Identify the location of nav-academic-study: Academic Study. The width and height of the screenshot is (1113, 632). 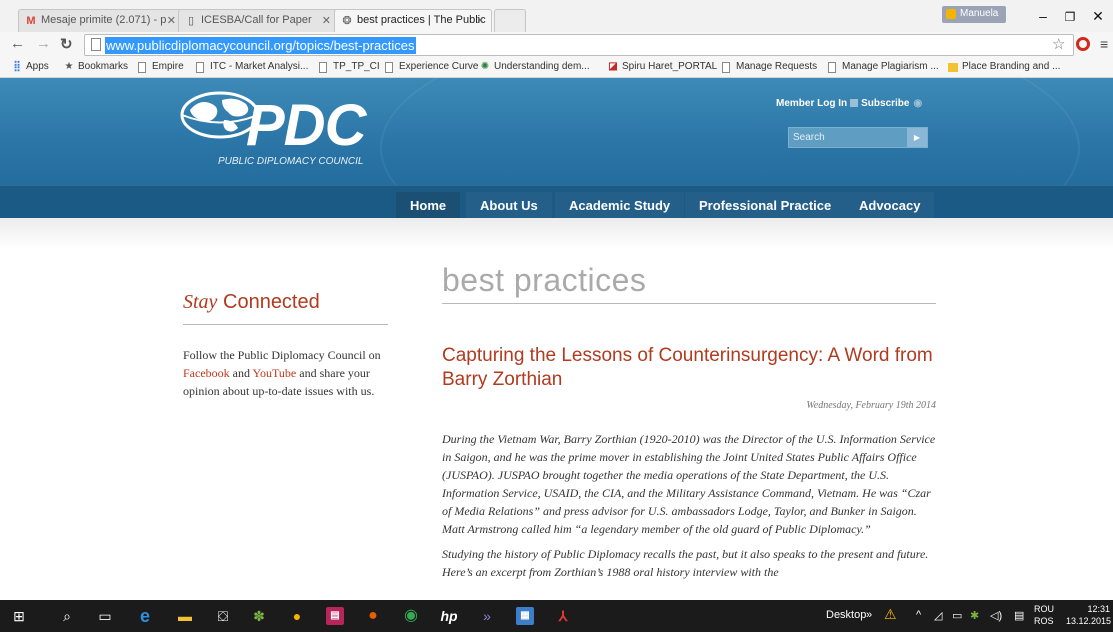
(620, 205).